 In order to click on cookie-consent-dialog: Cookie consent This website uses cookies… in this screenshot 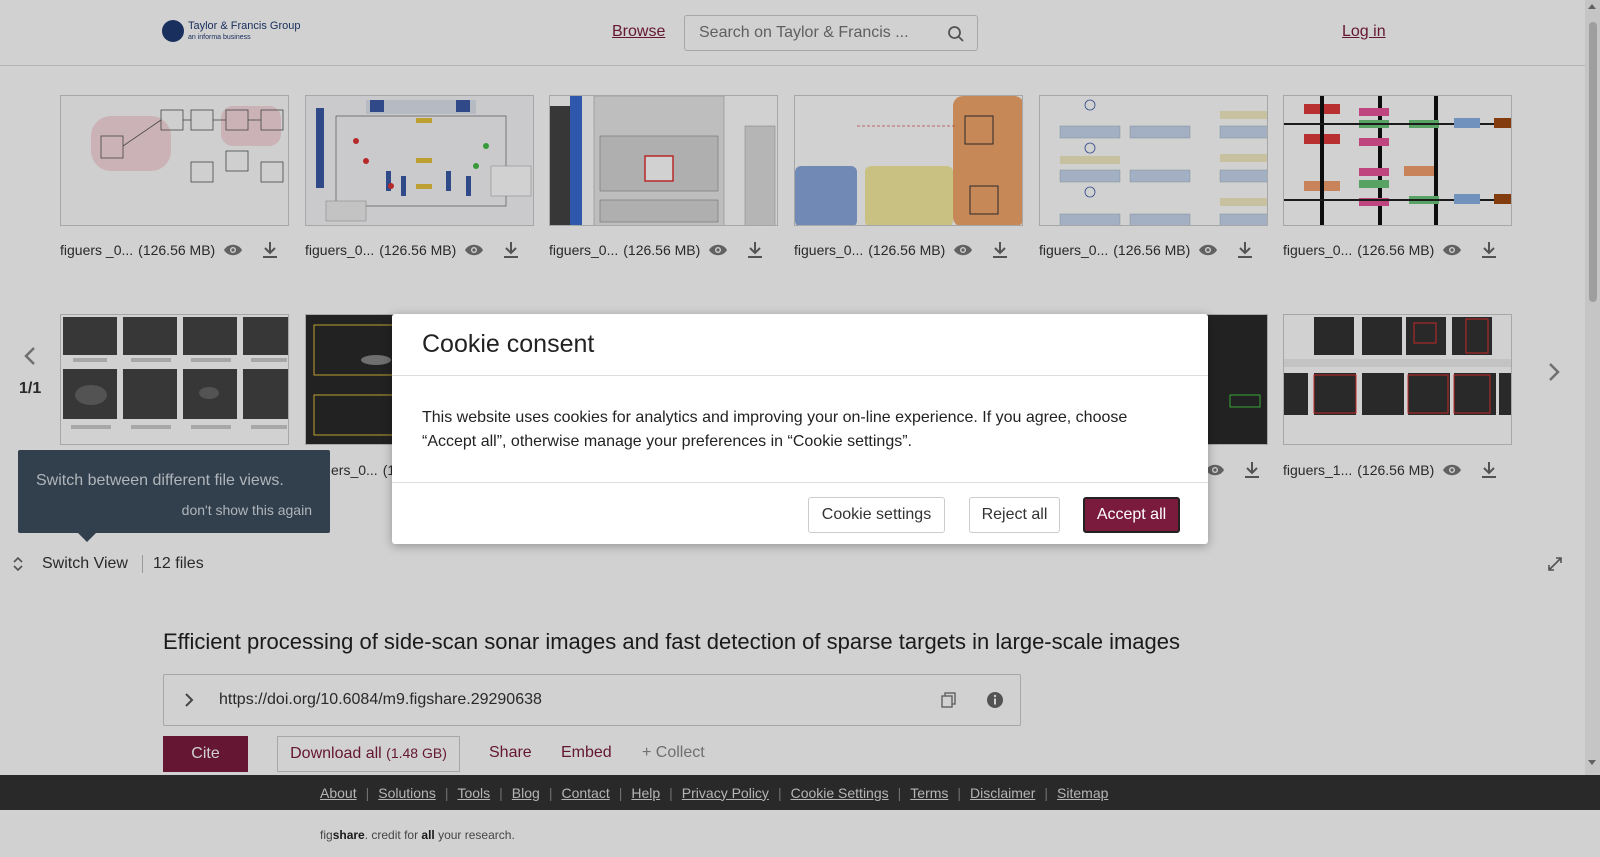, I will do `click(800, 429)`.